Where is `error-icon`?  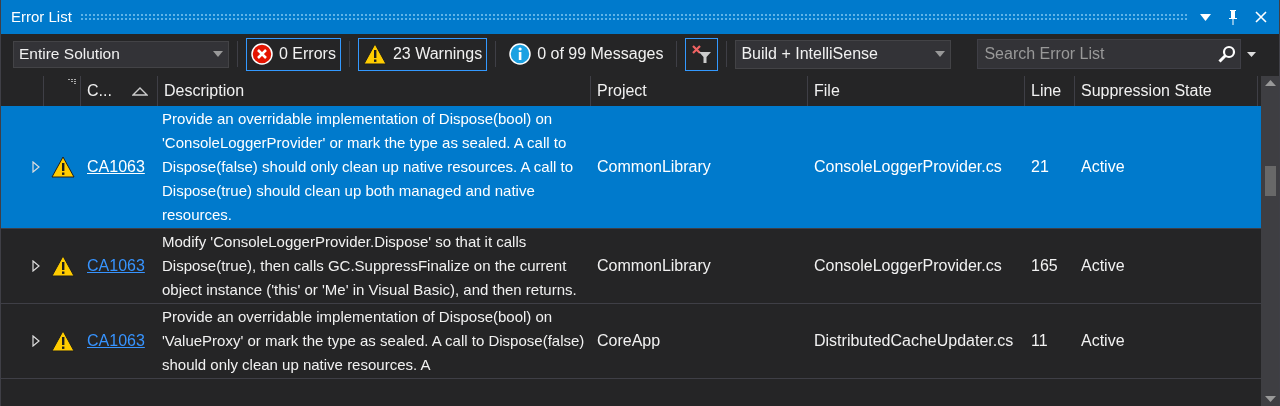 error-icon is located at coordinates (262, 54).